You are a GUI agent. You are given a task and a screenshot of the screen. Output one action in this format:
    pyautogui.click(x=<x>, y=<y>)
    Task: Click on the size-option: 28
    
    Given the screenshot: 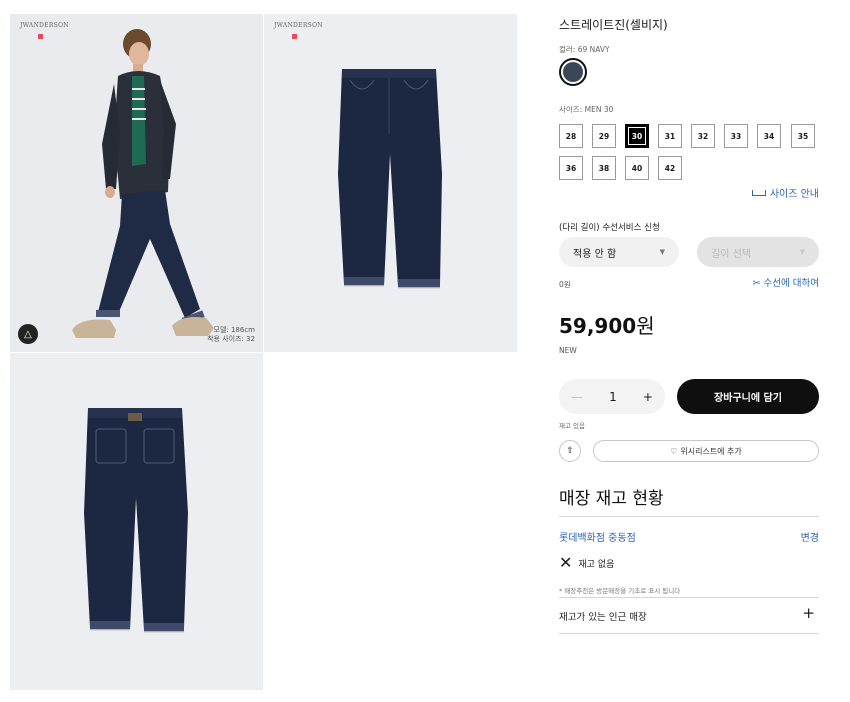 What is the action you would take?
    pyautogui.click(x=571, y=136)
    